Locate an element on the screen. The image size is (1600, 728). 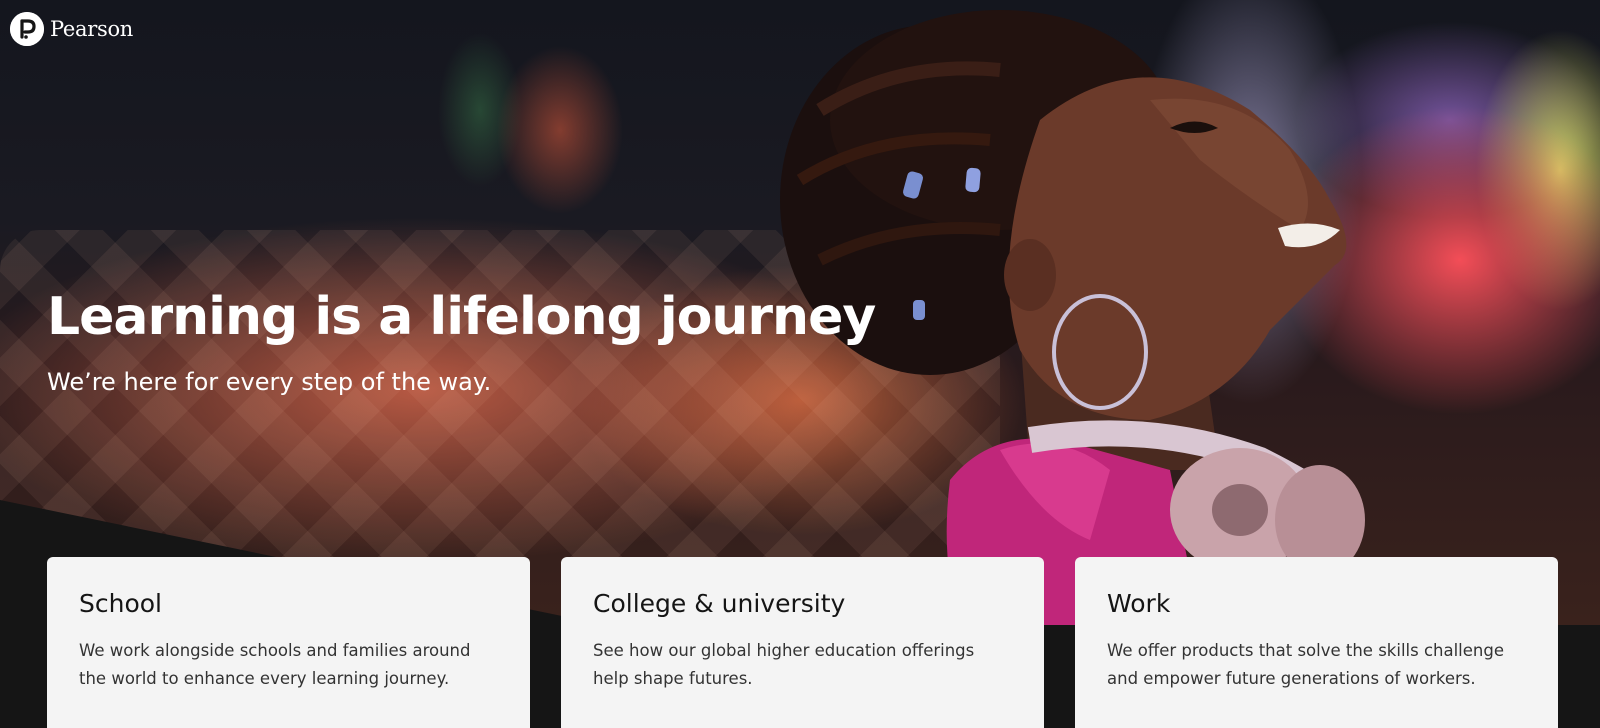
hero-headline: Learning is a lifelong journey is located at coordinates (461, 317).